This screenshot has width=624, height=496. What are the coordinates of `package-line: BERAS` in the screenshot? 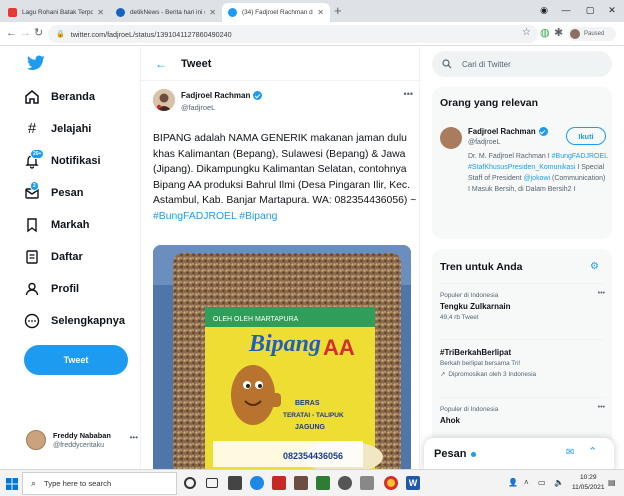 It's located at (307, 403).